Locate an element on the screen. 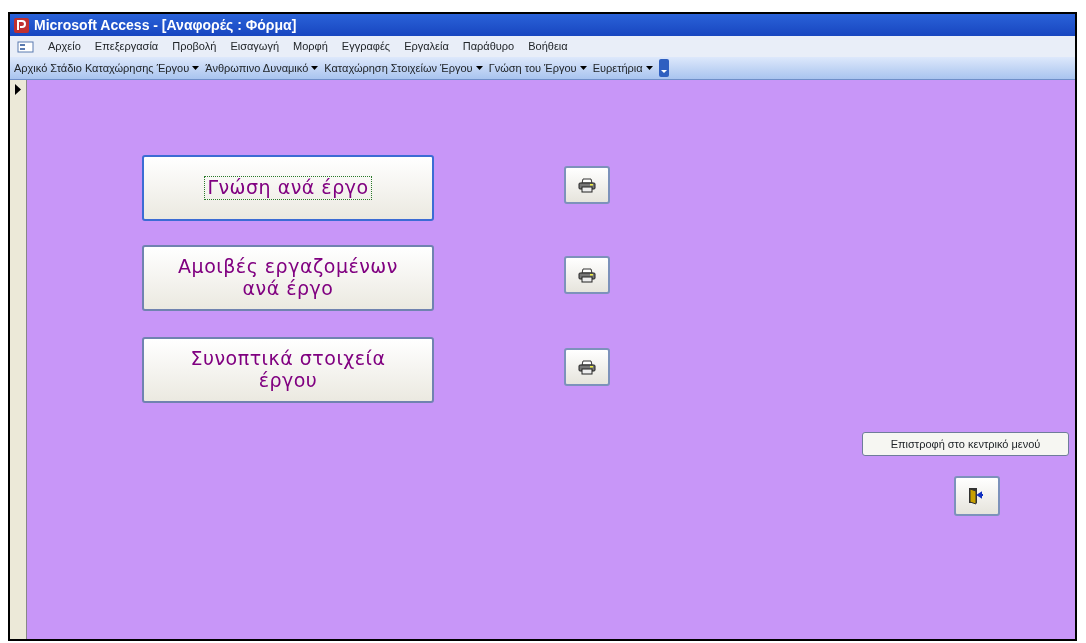 The height and width of the screenshot is (643, 1086). menu-item: Μορφή is located at coordinates (310, 46).